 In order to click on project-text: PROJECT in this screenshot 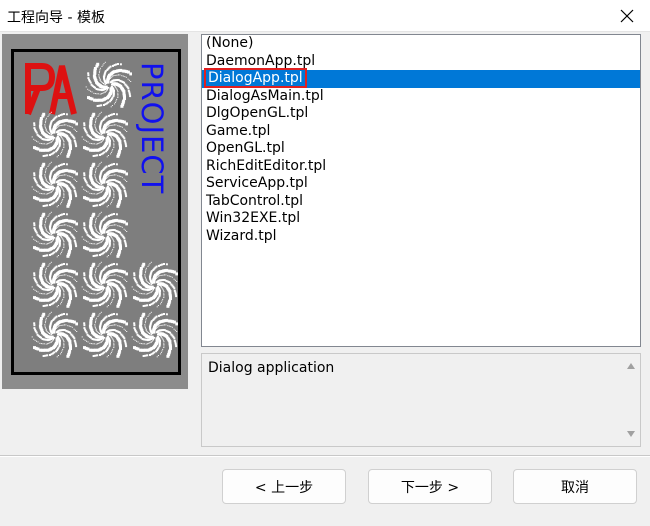, I will do `click(152, 128)`.